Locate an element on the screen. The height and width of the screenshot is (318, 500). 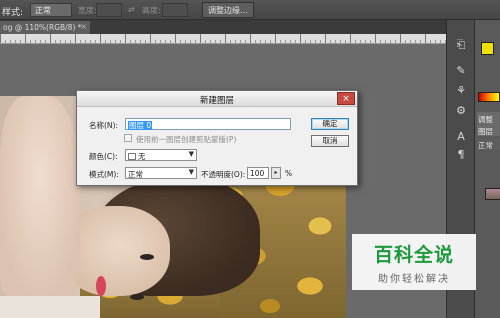
opacity-stepper-icon: ▸ is located at coordinates (276, 173).